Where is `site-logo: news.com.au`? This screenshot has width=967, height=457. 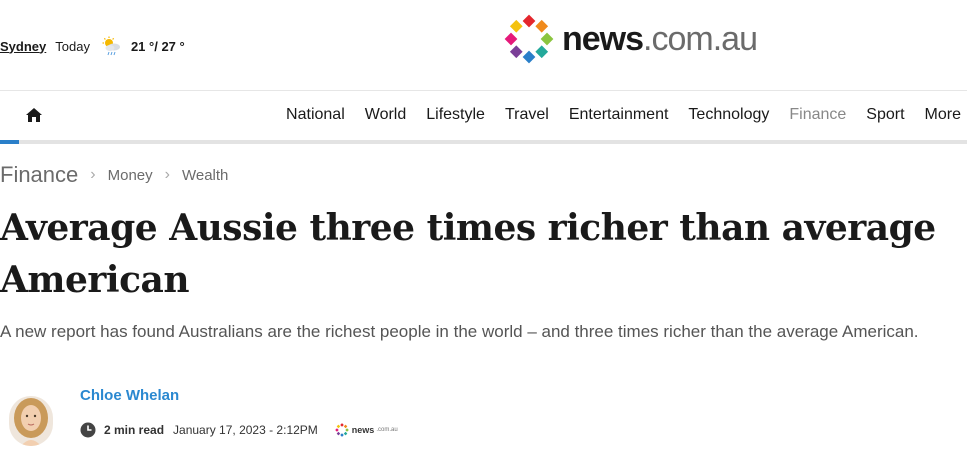 site-logo: news.com.au is located at coordinates (631, 39).